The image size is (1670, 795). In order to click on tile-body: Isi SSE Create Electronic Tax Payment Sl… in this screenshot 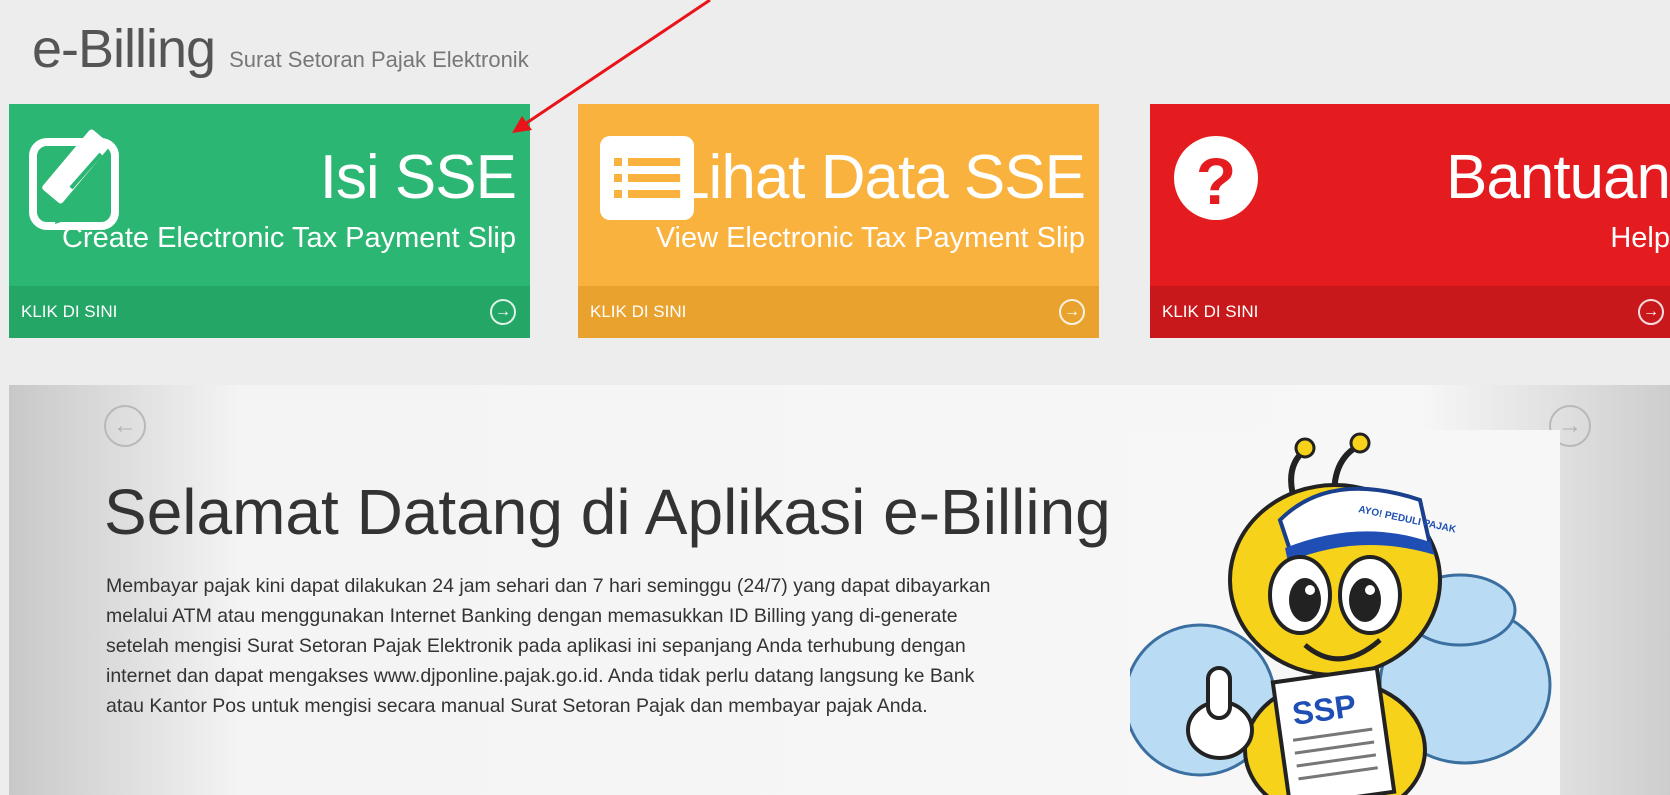, I will do `click(269, 195)`.